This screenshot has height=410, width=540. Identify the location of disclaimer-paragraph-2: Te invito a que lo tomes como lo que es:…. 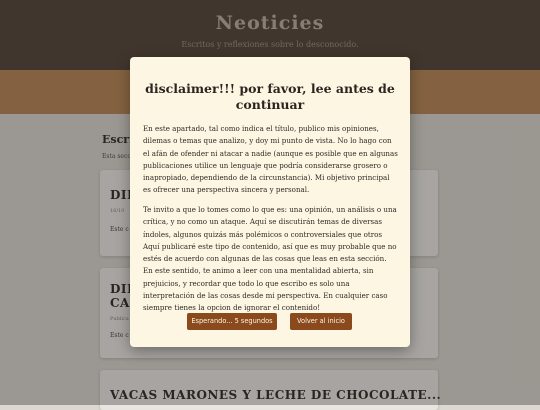
(270, 259).